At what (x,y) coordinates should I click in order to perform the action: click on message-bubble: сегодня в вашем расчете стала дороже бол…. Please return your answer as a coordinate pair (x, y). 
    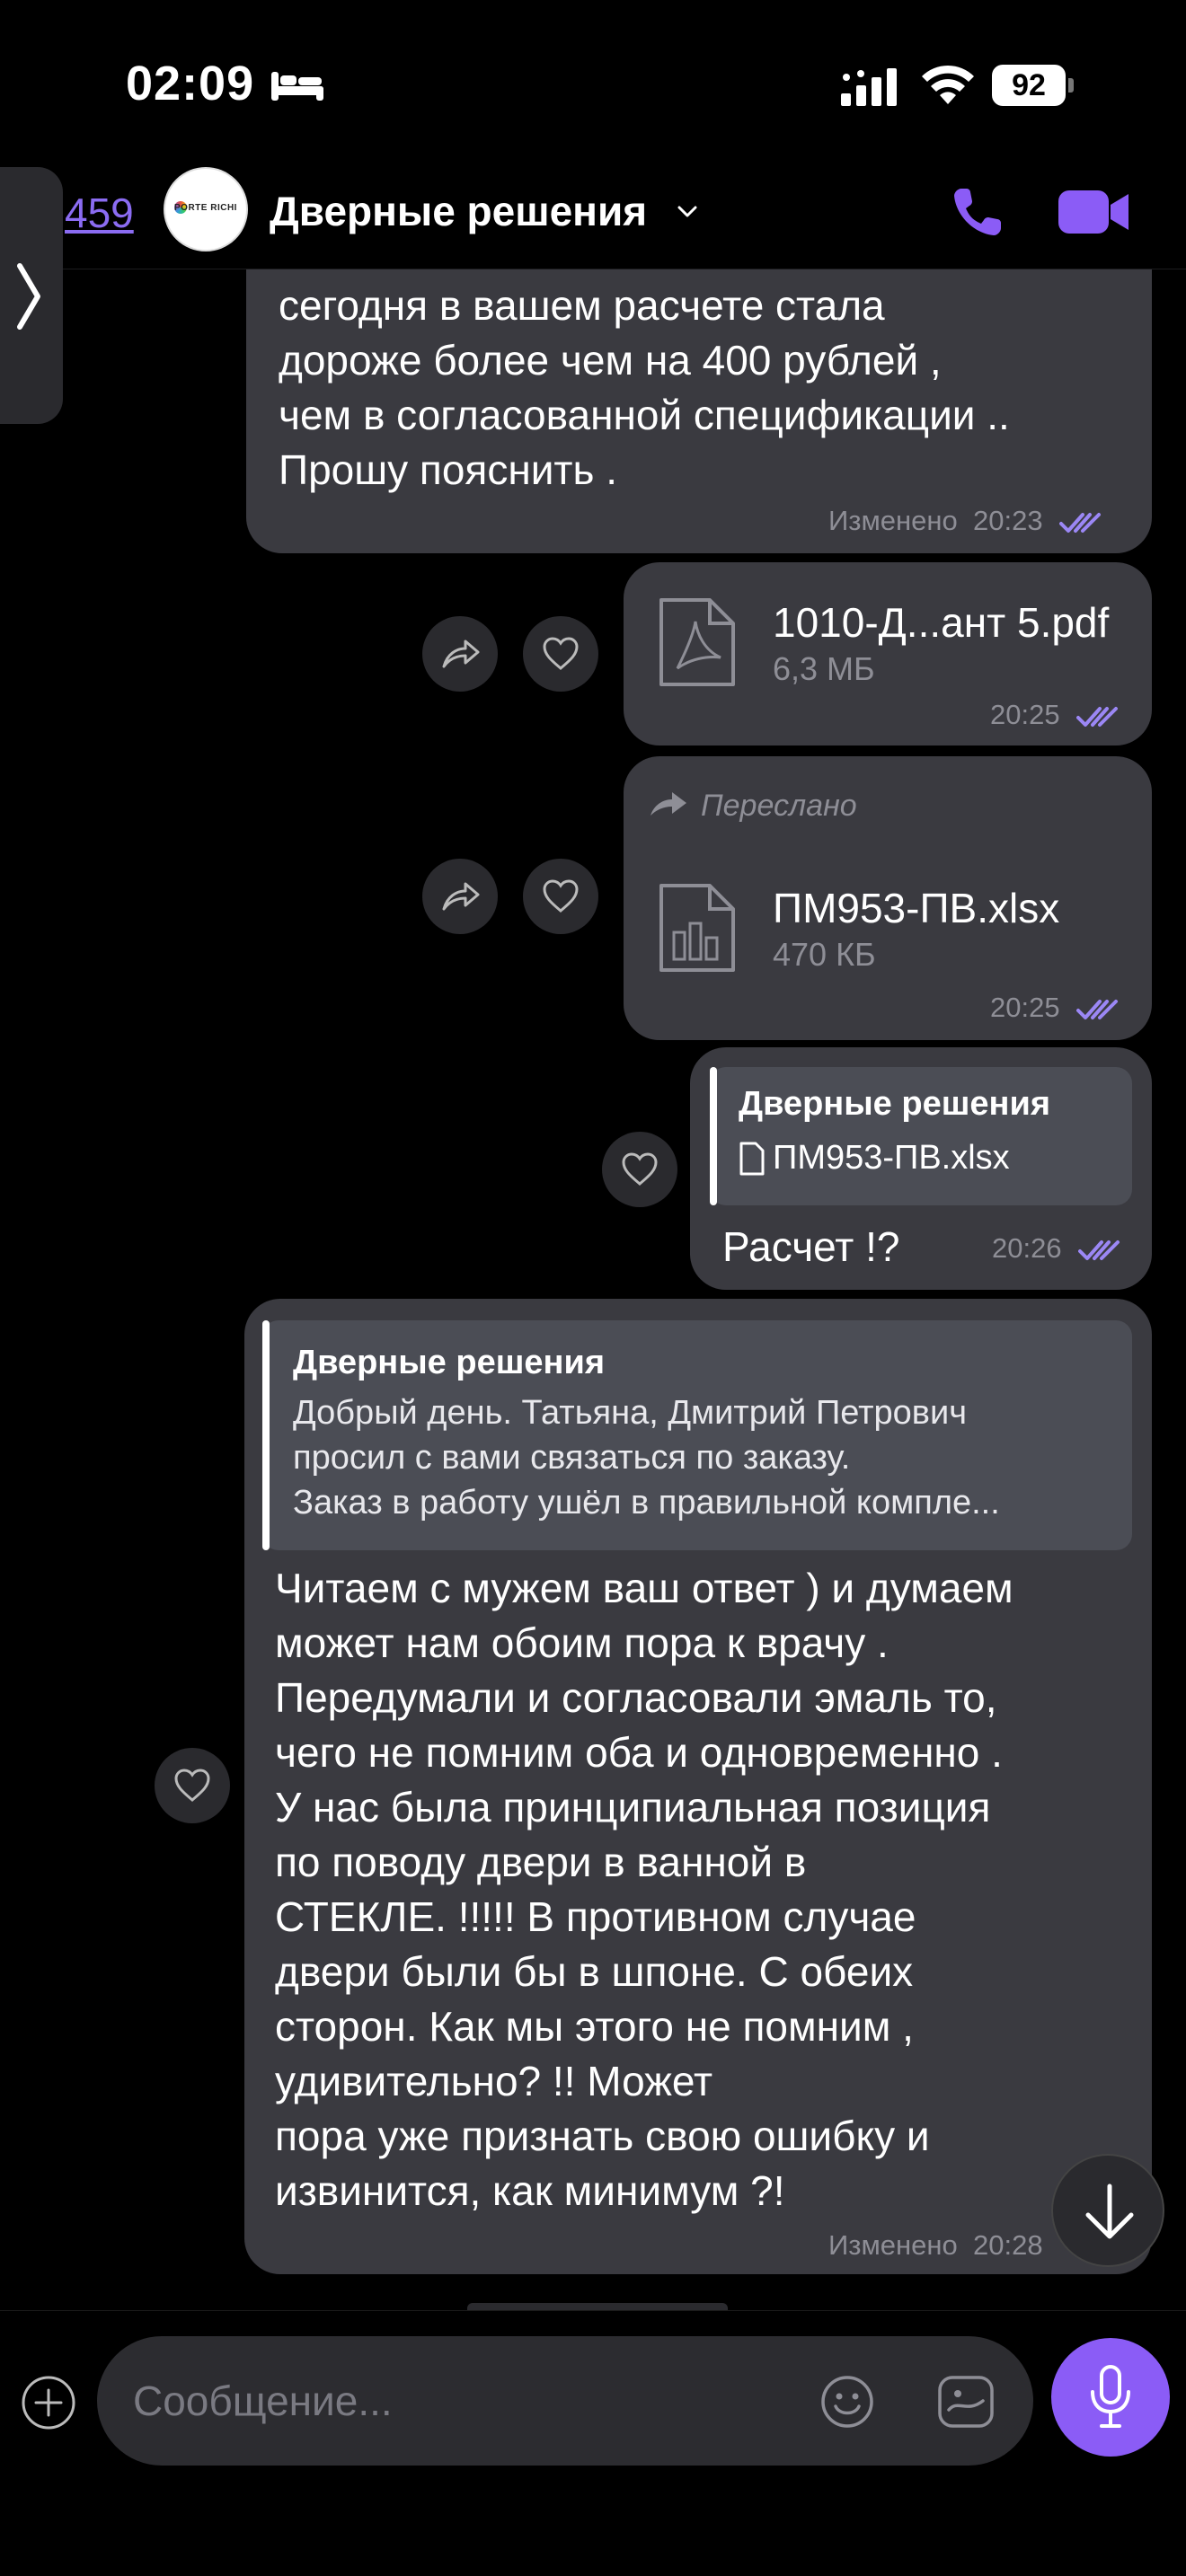
    Looking at the image, I should click on (699, 411).